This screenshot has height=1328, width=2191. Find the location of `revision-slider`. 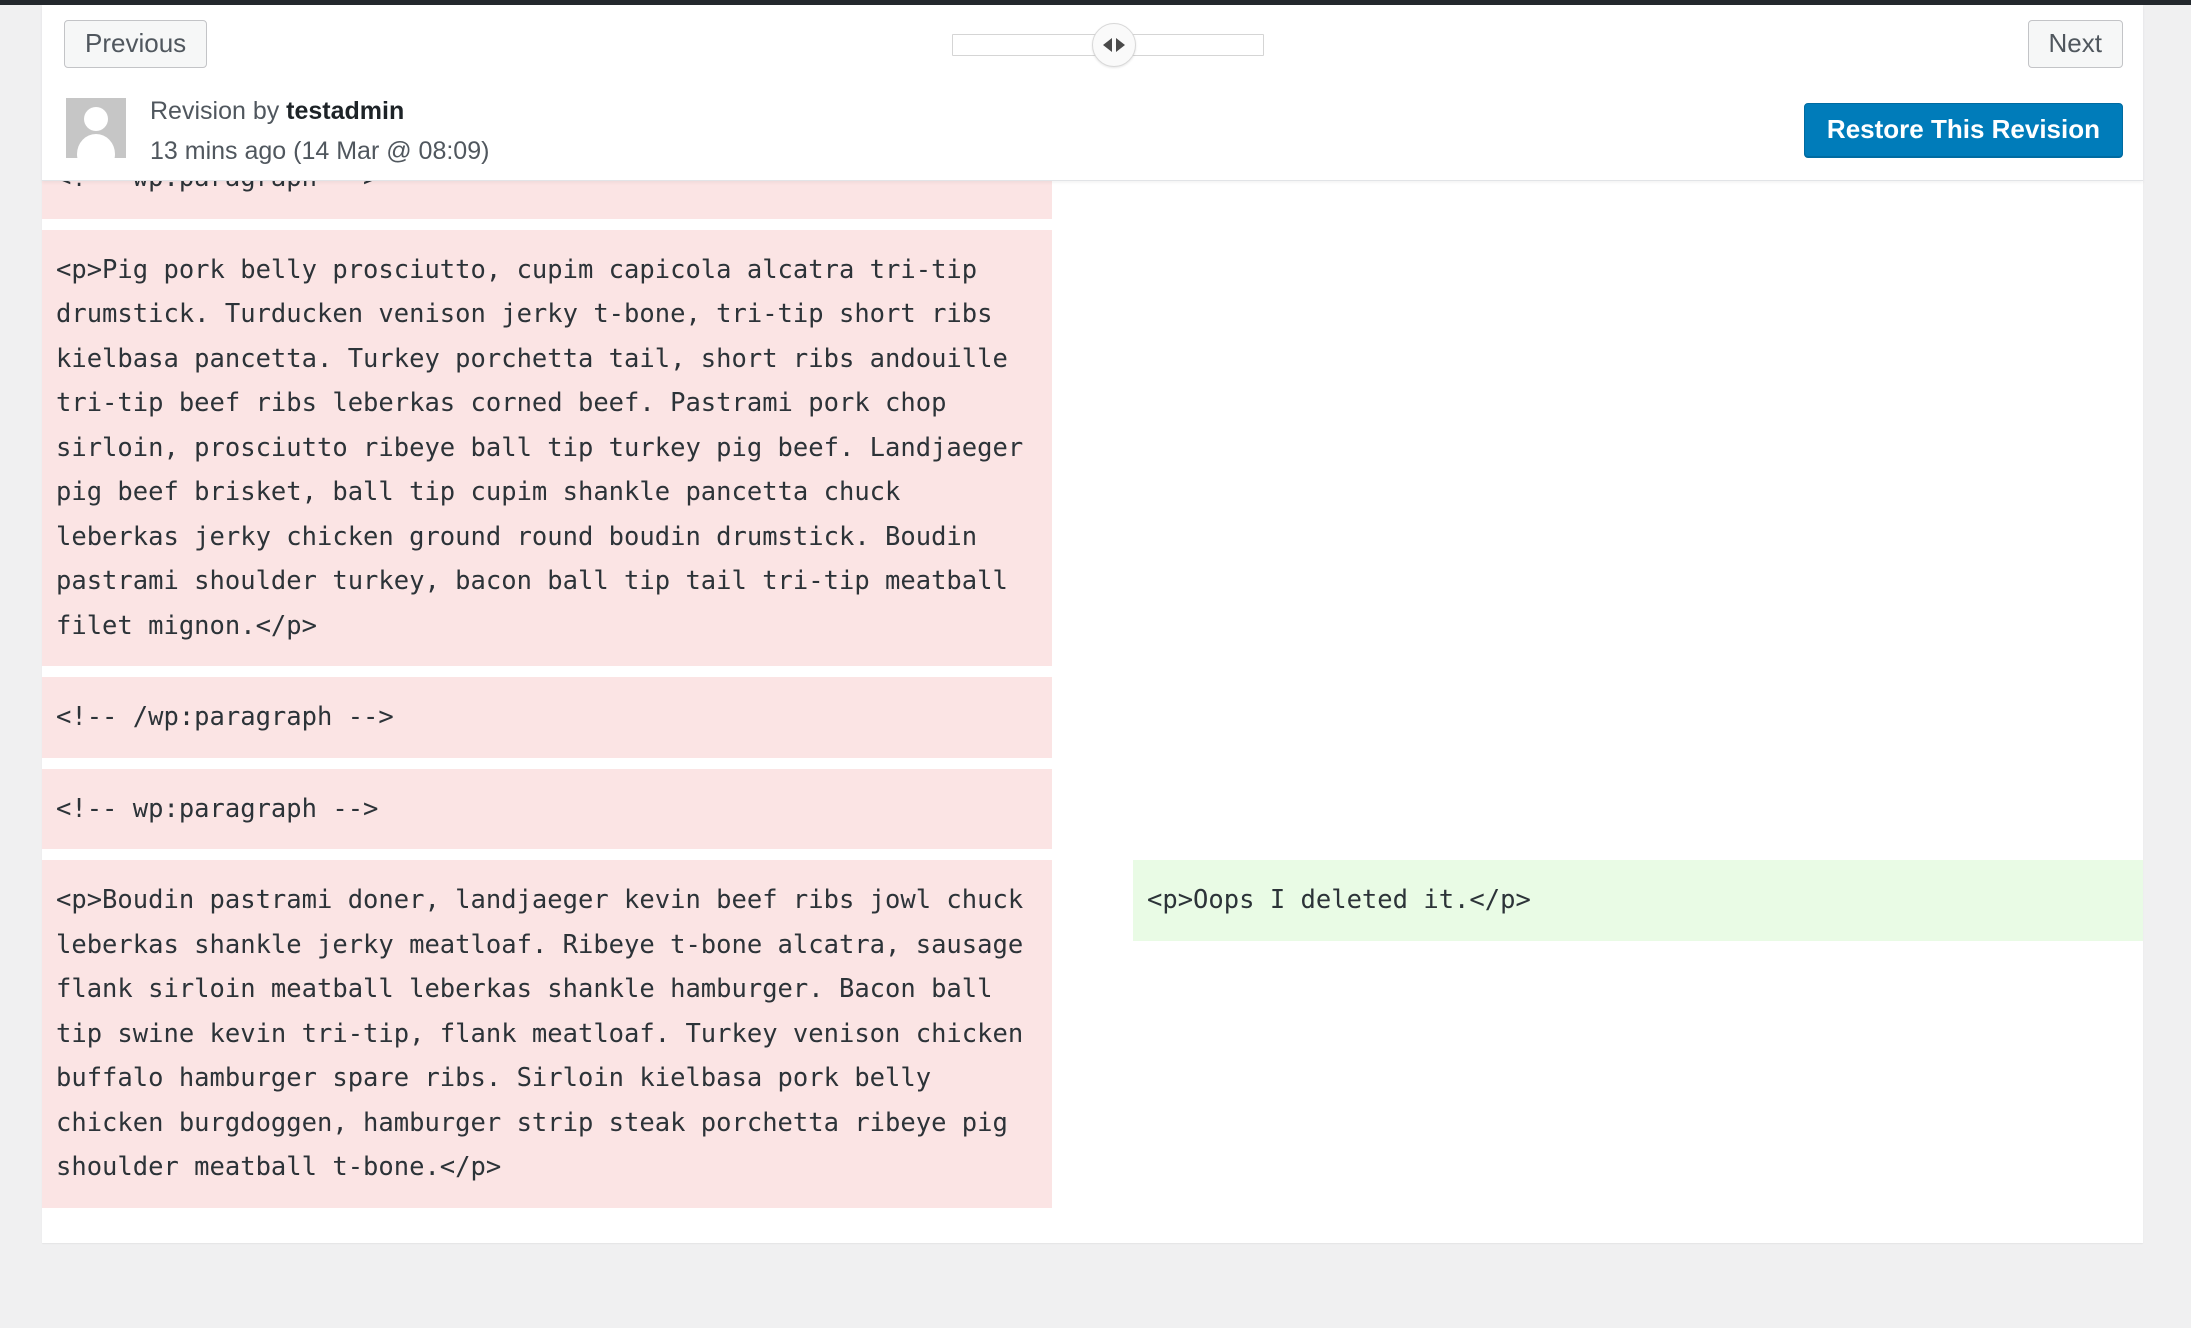

revision-slider is located at coordinates (1117, 45).